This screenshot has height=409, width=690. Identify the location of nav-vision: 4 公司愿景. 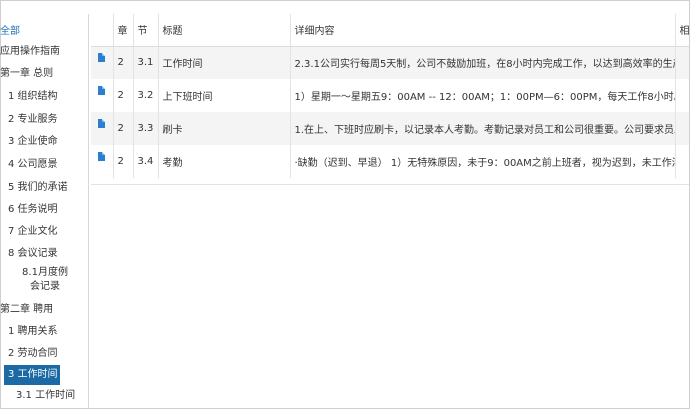
(44, 165).